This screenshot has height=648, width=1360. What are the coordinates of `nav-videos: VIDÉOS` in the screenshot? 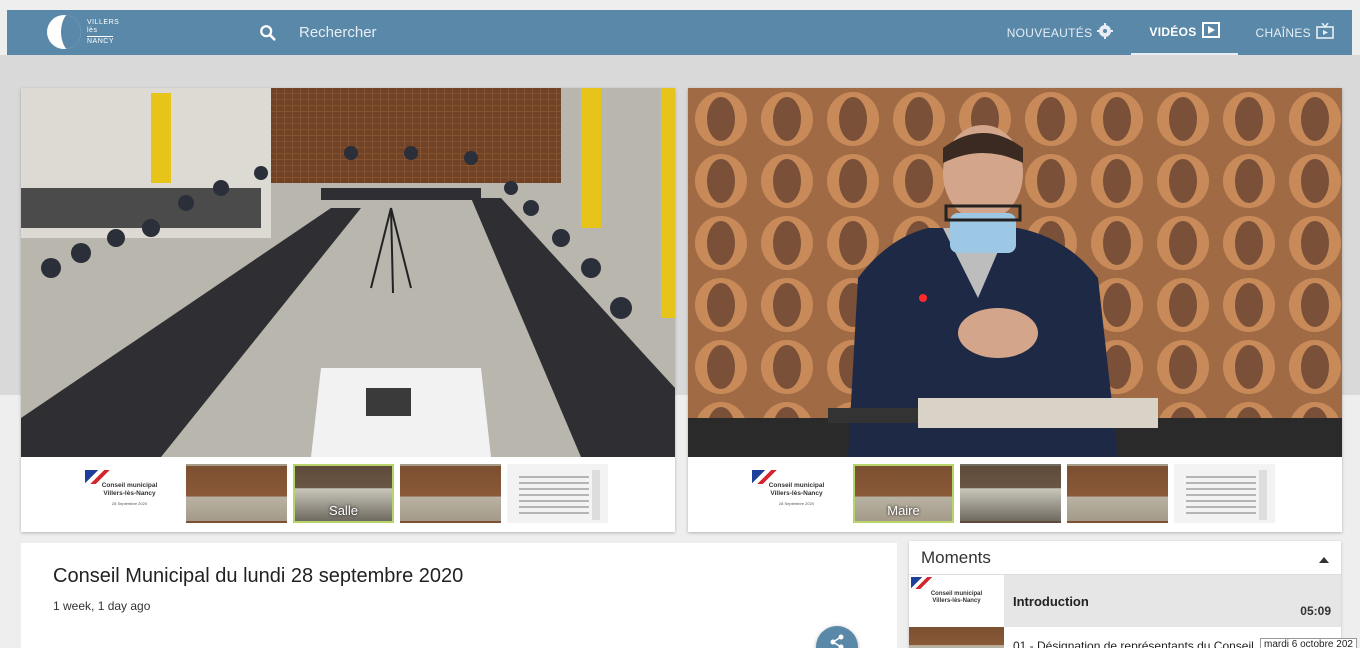 It's located at (1184, 32).